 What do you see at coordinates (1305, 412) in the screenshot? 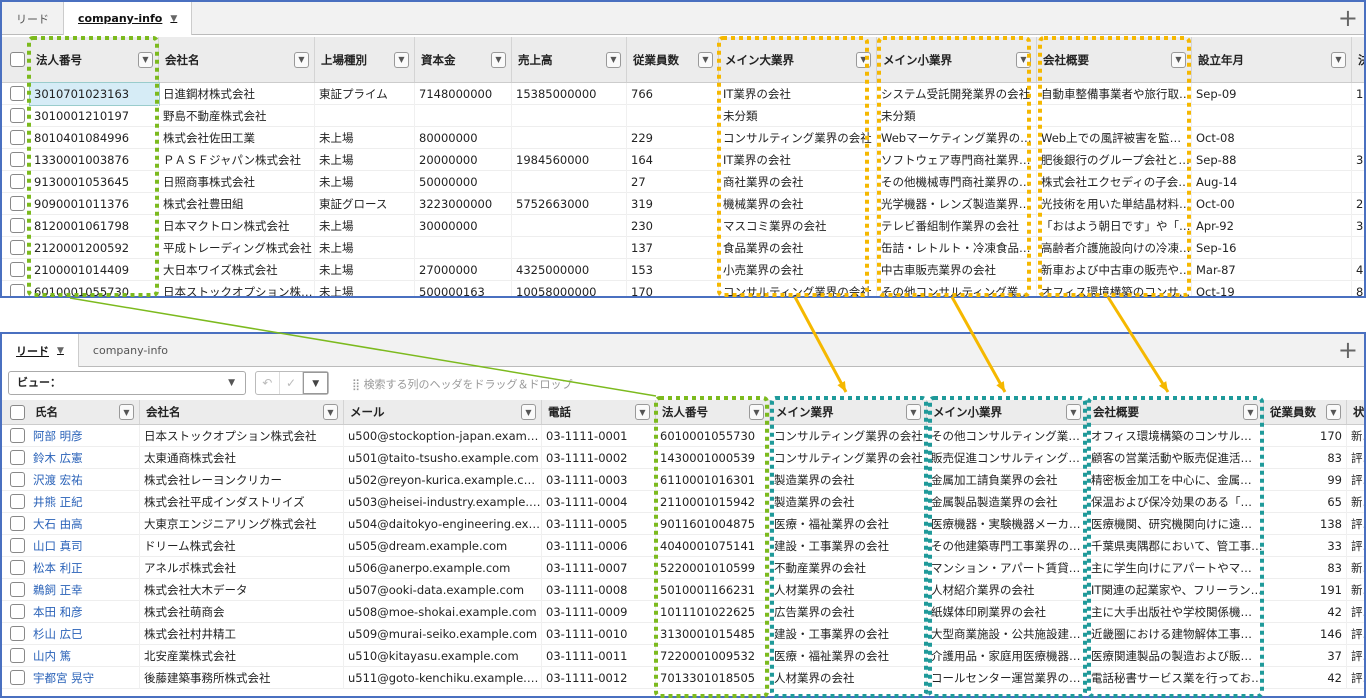
I see `column-header: 従業員数 ▼` at bounding box center [1305, 412].